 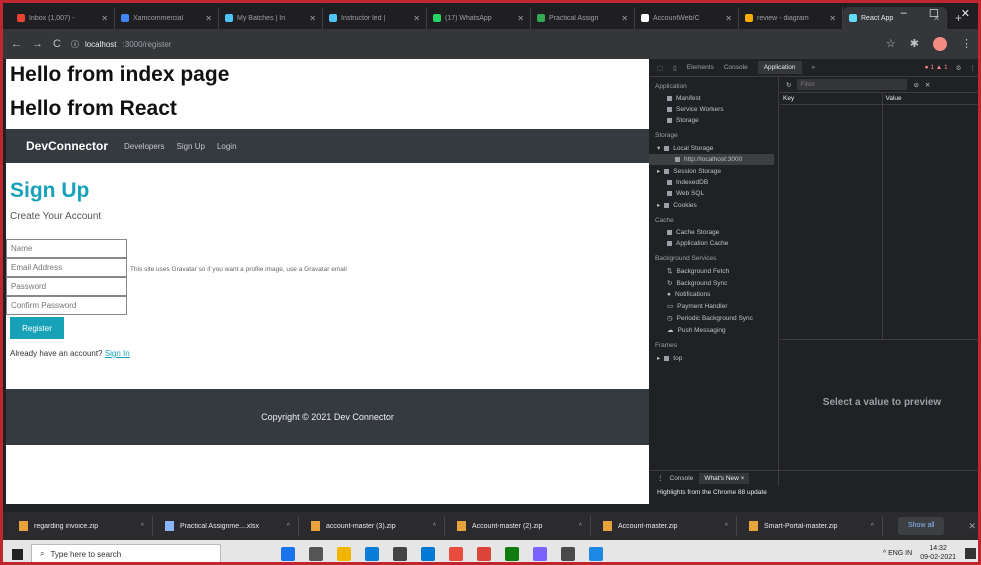 I want to click on download-item: Practical Assignme....xlsx ^, so click(x=228, y=526).